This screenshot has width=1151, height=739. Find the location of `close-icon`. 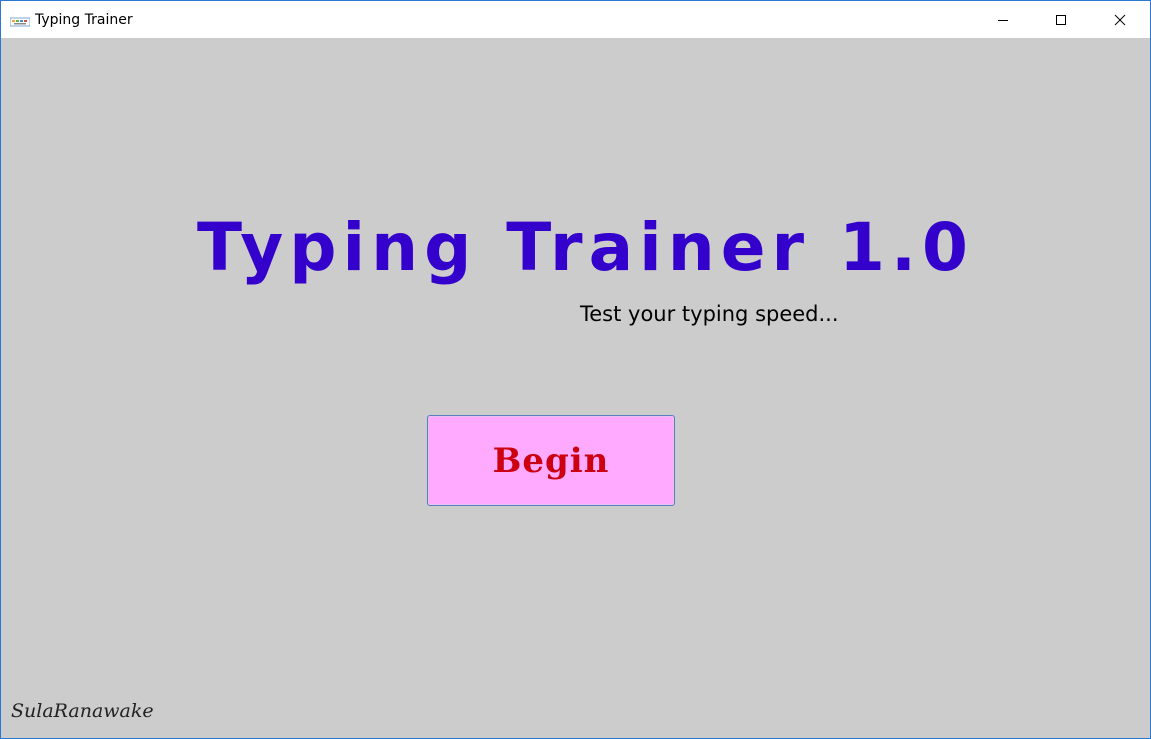

close-icon is located at coordinates (1120, 19).